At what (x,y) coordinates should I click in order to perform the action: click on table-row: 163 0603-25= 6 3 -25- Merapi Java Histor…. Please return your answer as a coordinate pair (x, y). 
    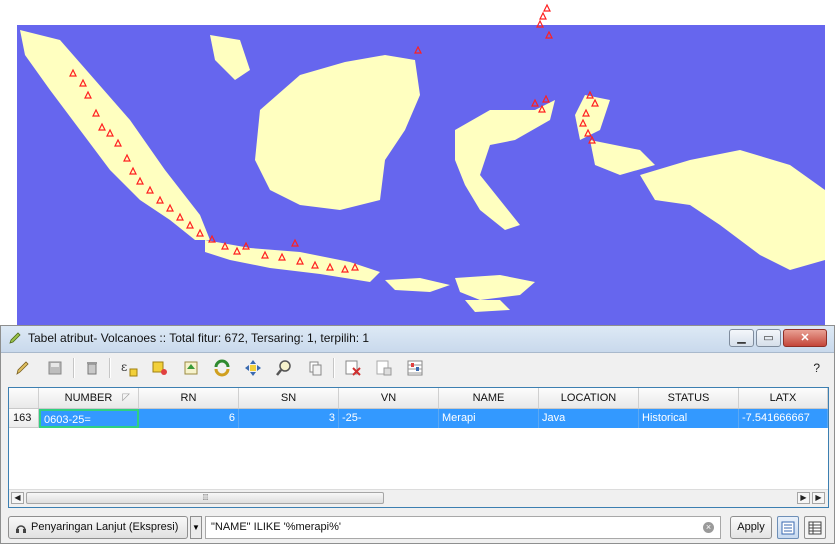
    Looking at the image, I should click on (418, 418).